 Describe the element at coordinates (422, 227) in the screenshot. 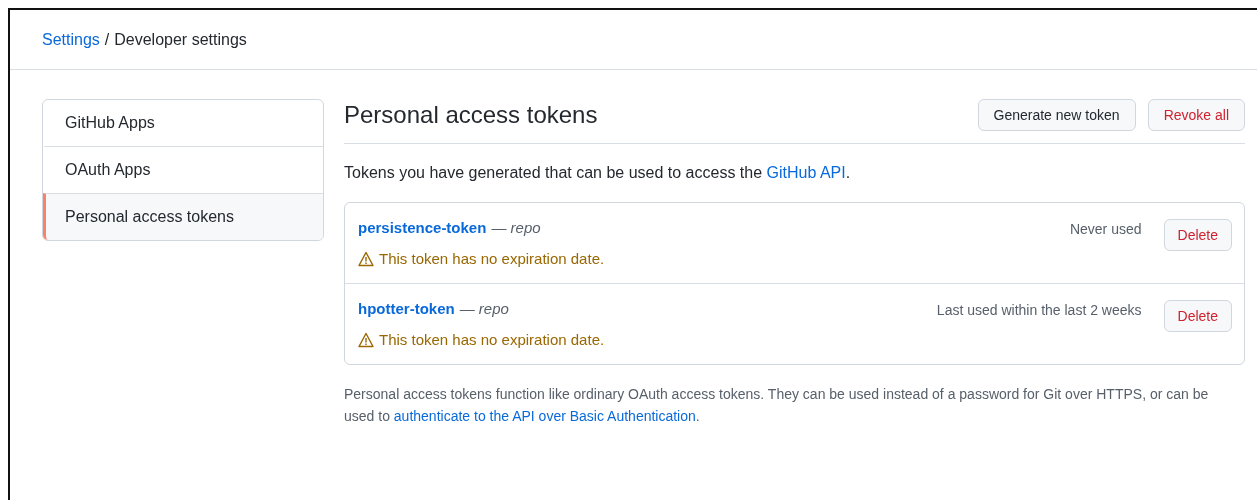

I see `token-name-link: persistence-token` at that location.